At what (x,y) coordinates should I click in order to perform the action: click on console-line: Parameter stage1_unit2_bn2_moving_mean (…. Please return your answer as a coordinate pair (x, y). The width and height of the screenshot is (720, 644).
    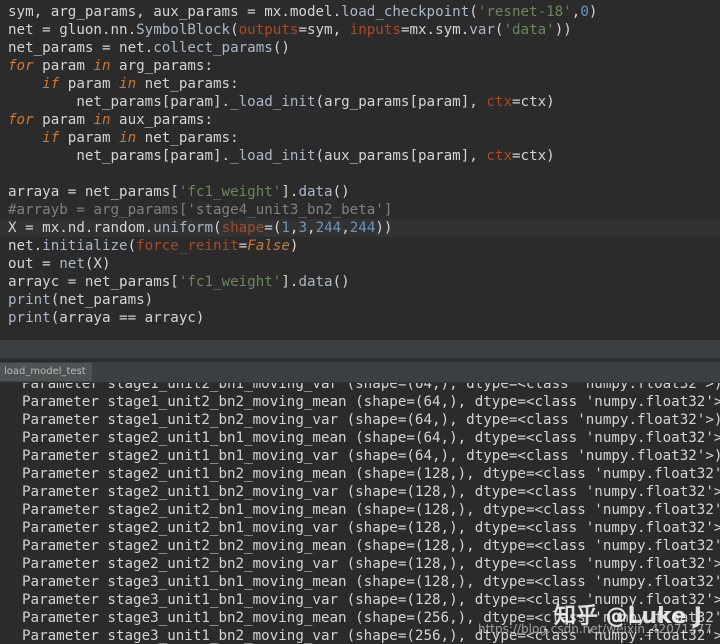
    Looking at the image, I should click on (371, 402).